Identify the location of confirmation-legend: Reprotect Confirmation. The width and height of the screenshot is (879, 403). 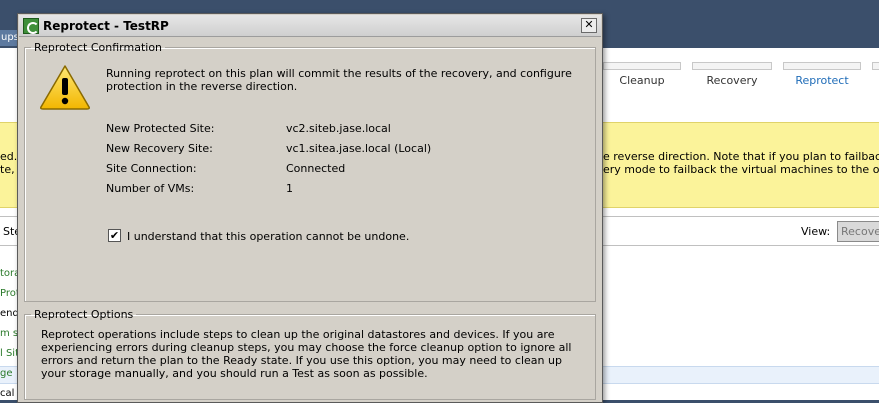
(98, 47).